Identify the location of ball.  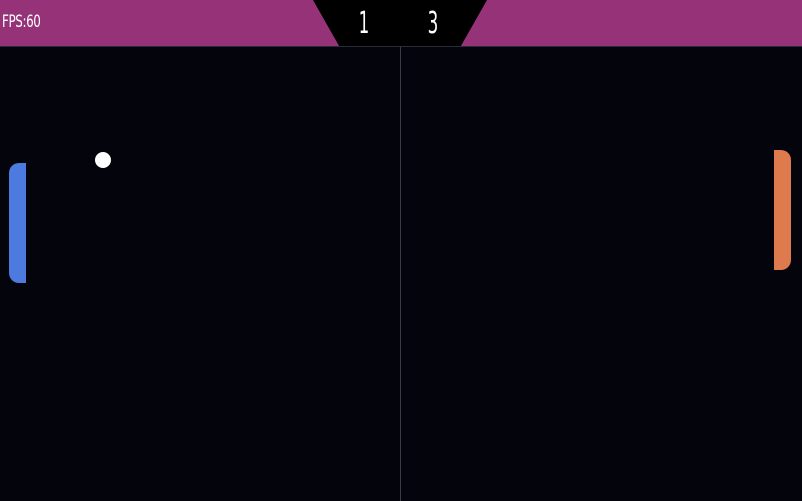
(103, 160).